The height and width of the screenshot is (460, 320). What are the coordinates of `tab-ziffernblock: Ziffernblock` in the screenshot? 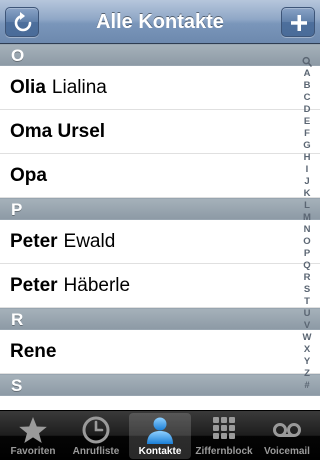 It's located at (224, 436).